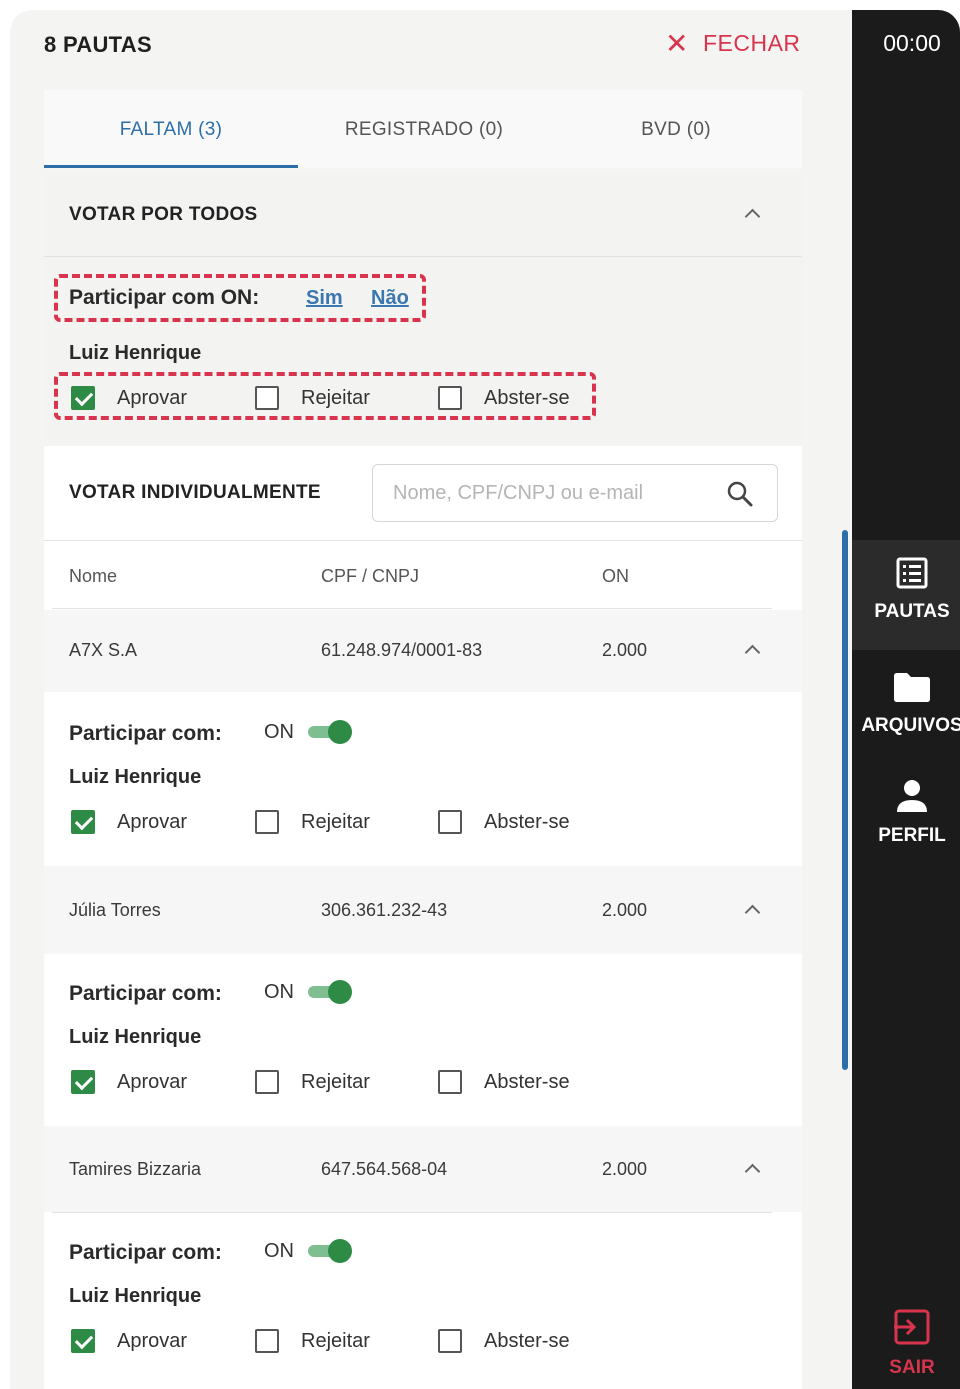  What do you see at coordinates (115, 910) in the screenshot?
I see `row-nome: Júlia Torres` at bounding box center [115, 910].